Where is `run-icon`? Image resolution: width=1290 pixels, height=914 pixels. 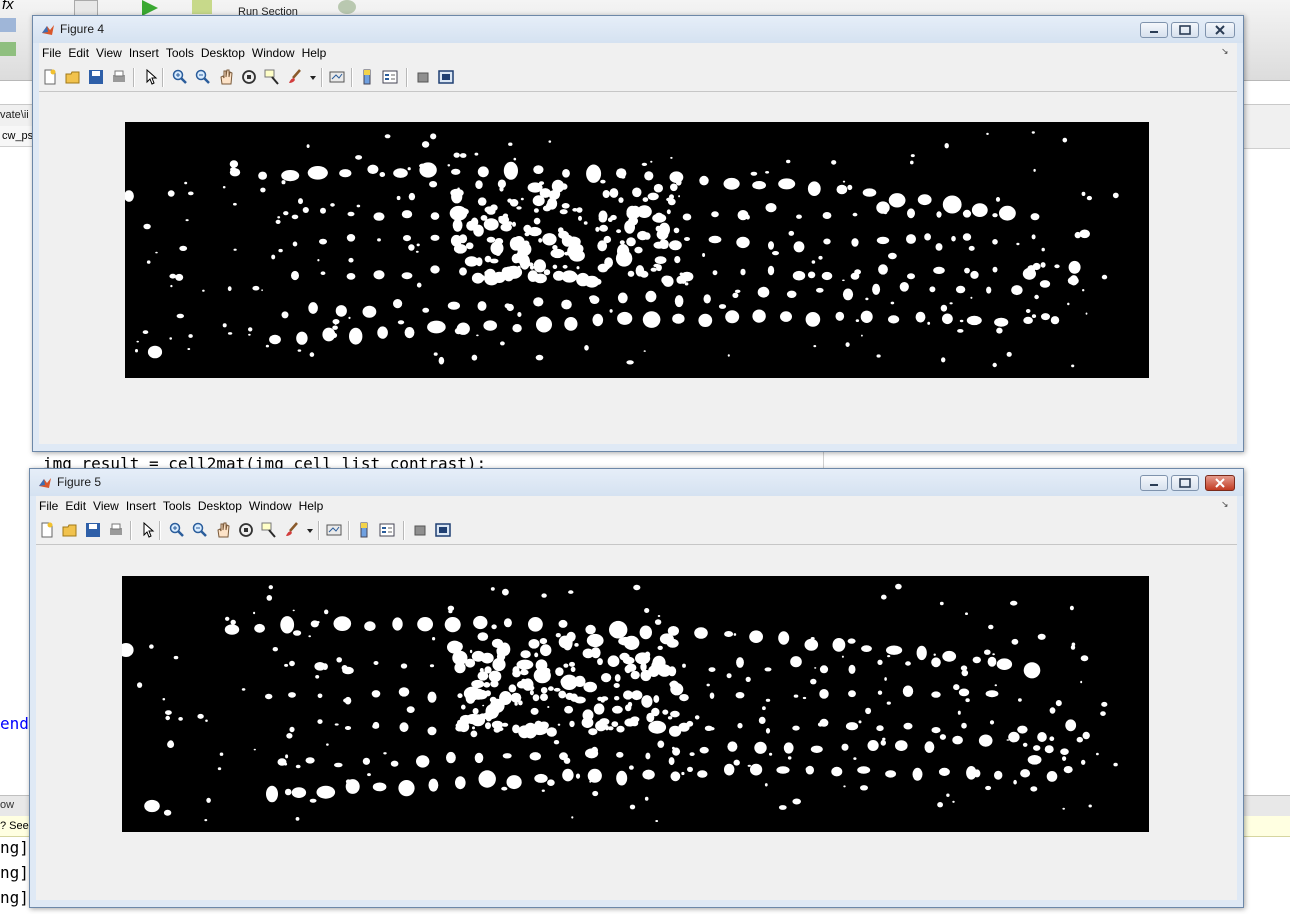 run-icon is located at coordinates (150, 8).